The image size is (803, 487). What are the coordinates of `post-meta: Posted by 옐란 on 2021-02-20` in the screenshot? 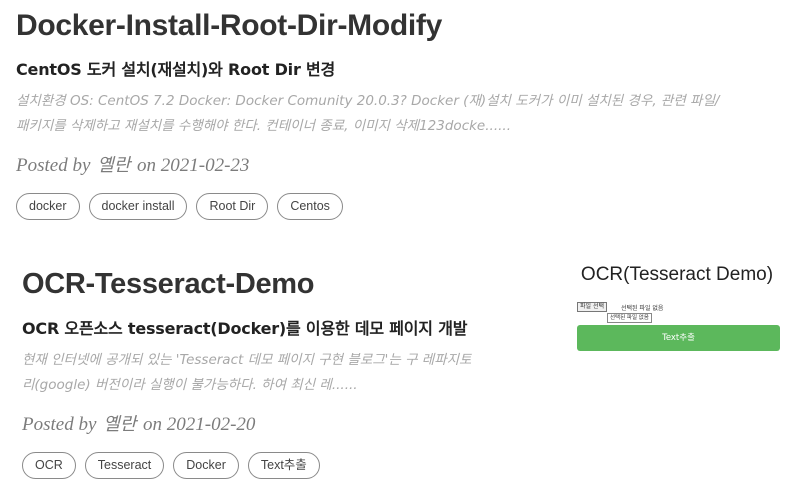 It's located at (294, 425).